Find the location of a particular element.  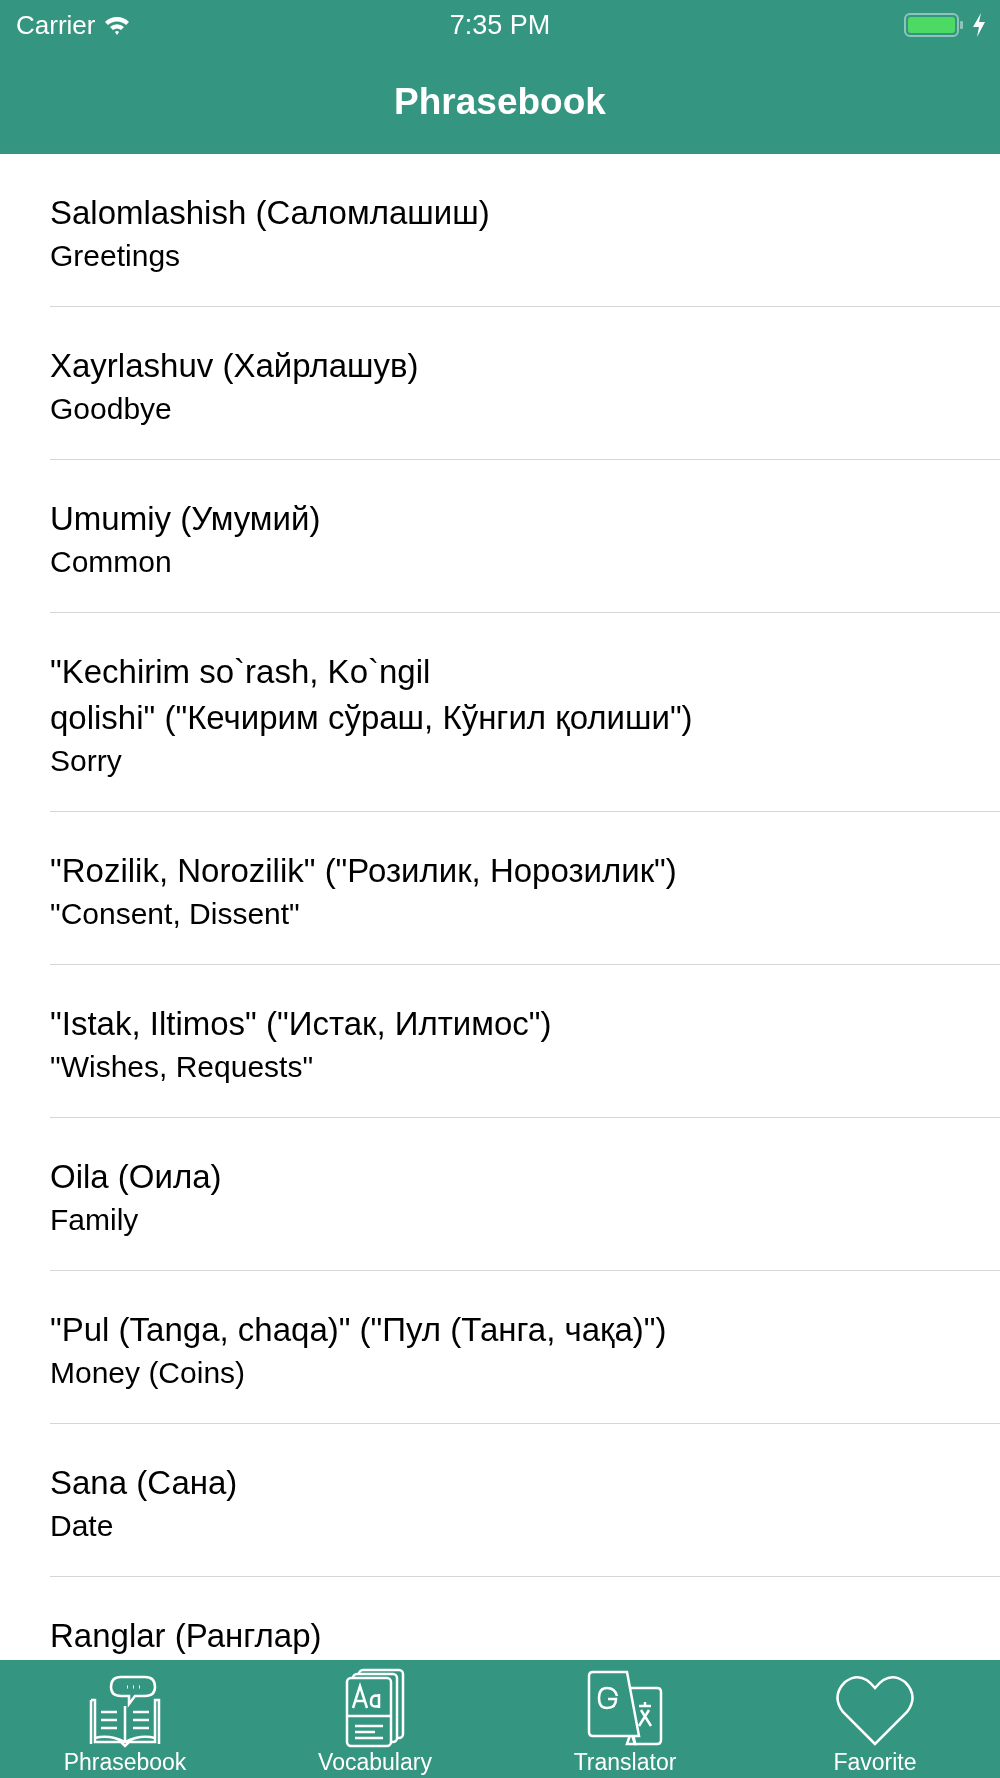

topic-subtitle: "Wishes, Requests" is located at coordinates (182, 1067).